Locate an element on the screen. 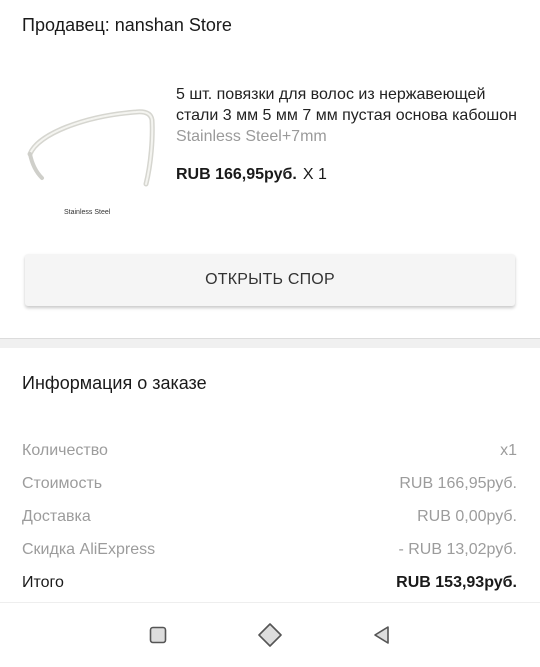  order-info-title: Информация о заказе is located at coordinates (114, 383).